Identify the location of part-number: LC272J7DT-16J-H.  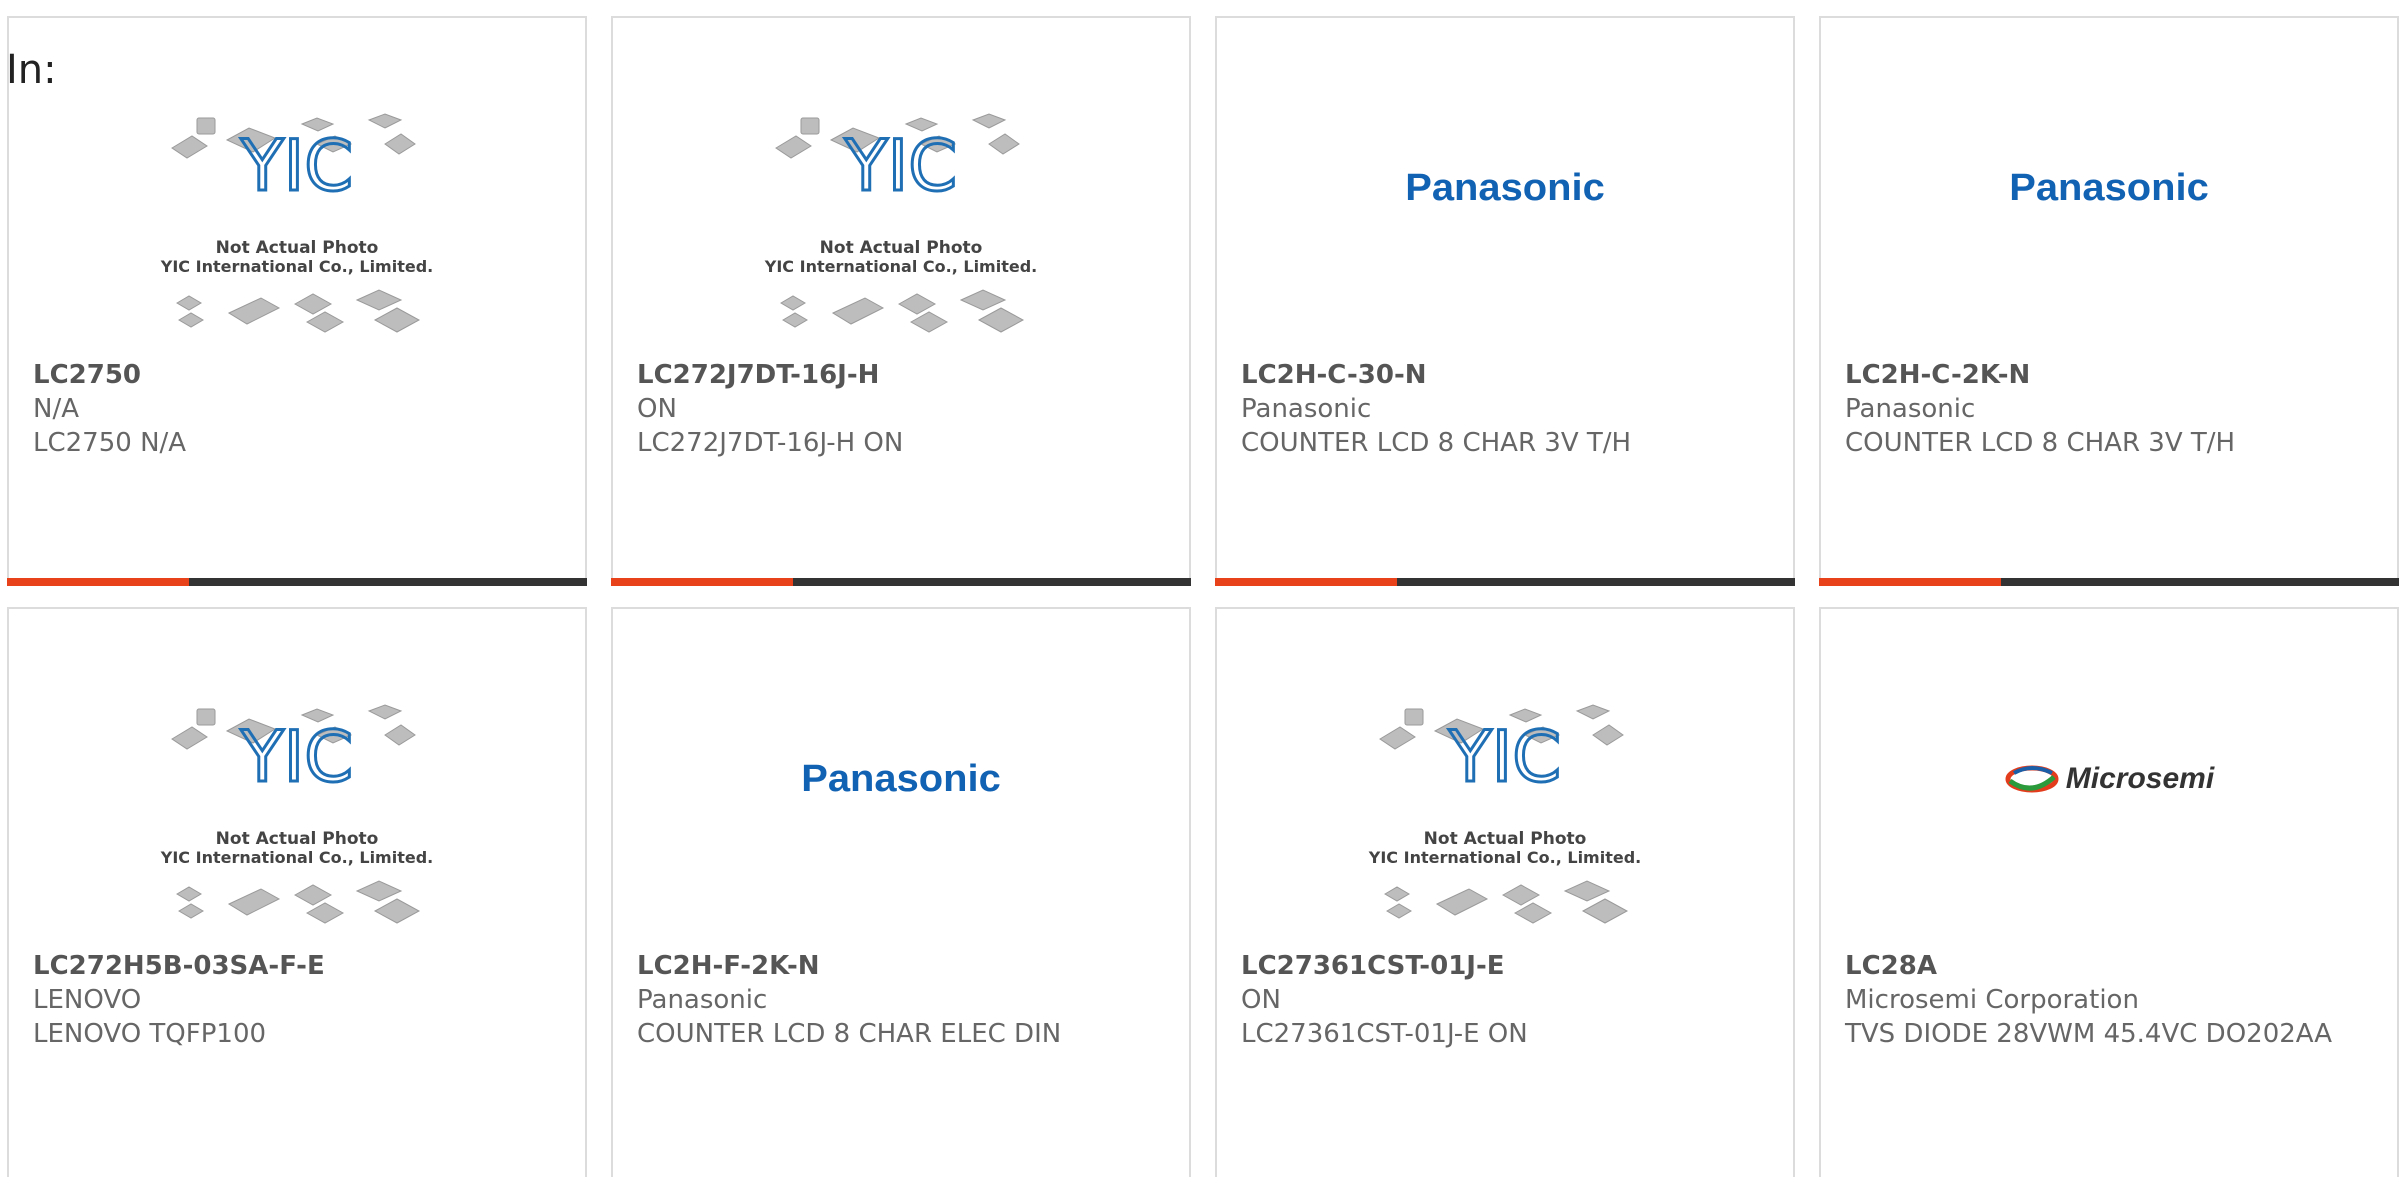
(903, 375).